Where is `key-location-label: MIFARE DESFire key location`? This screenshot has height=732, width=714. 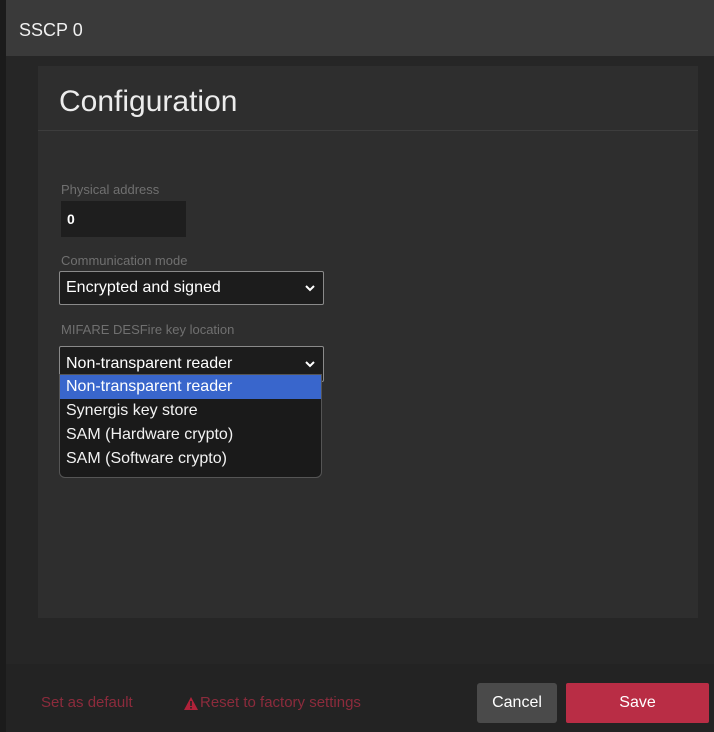
key-location-label: MIFARE DESFire key location is located at coordinates (148, 329).